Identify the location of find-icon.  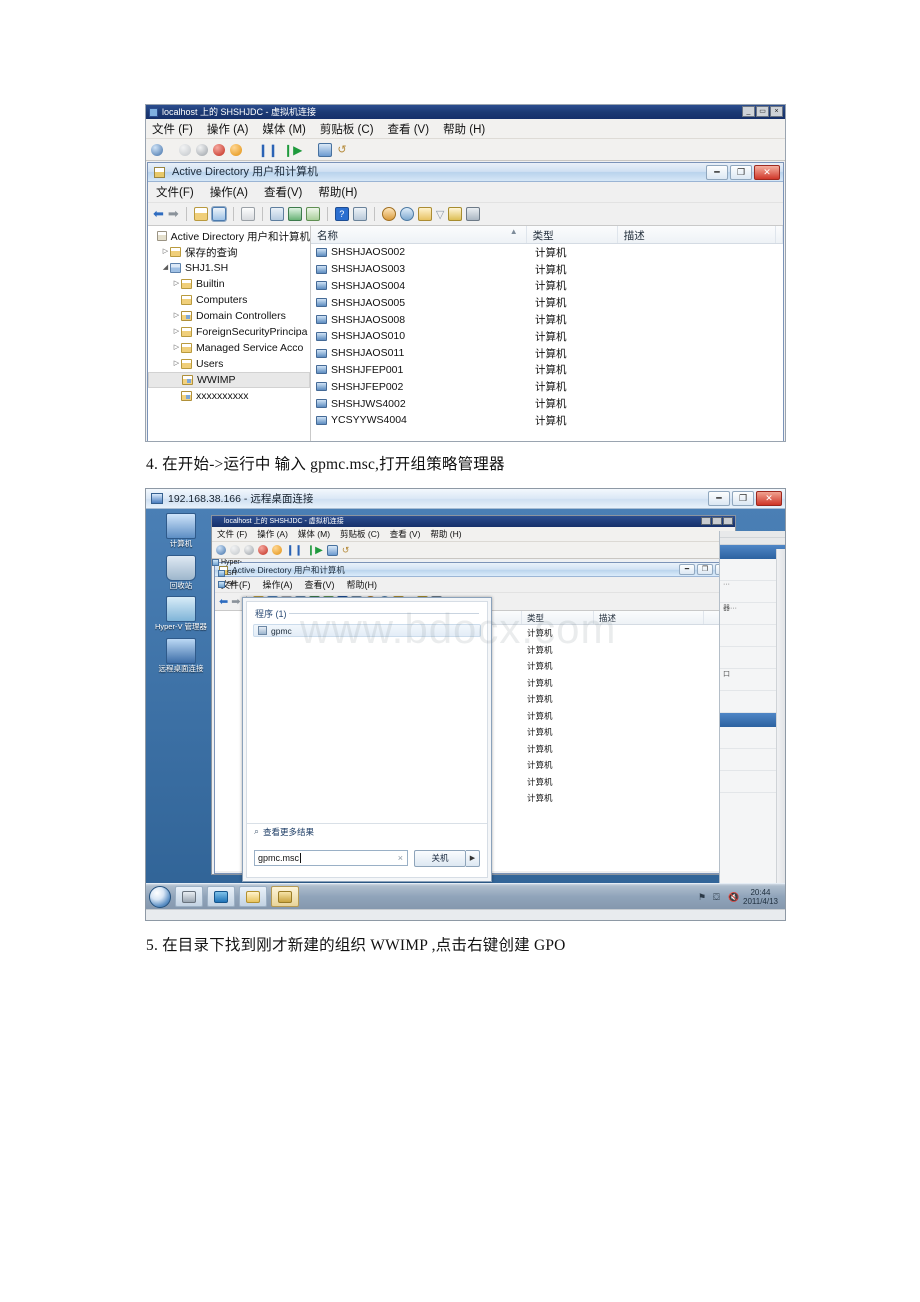
(455, 214).